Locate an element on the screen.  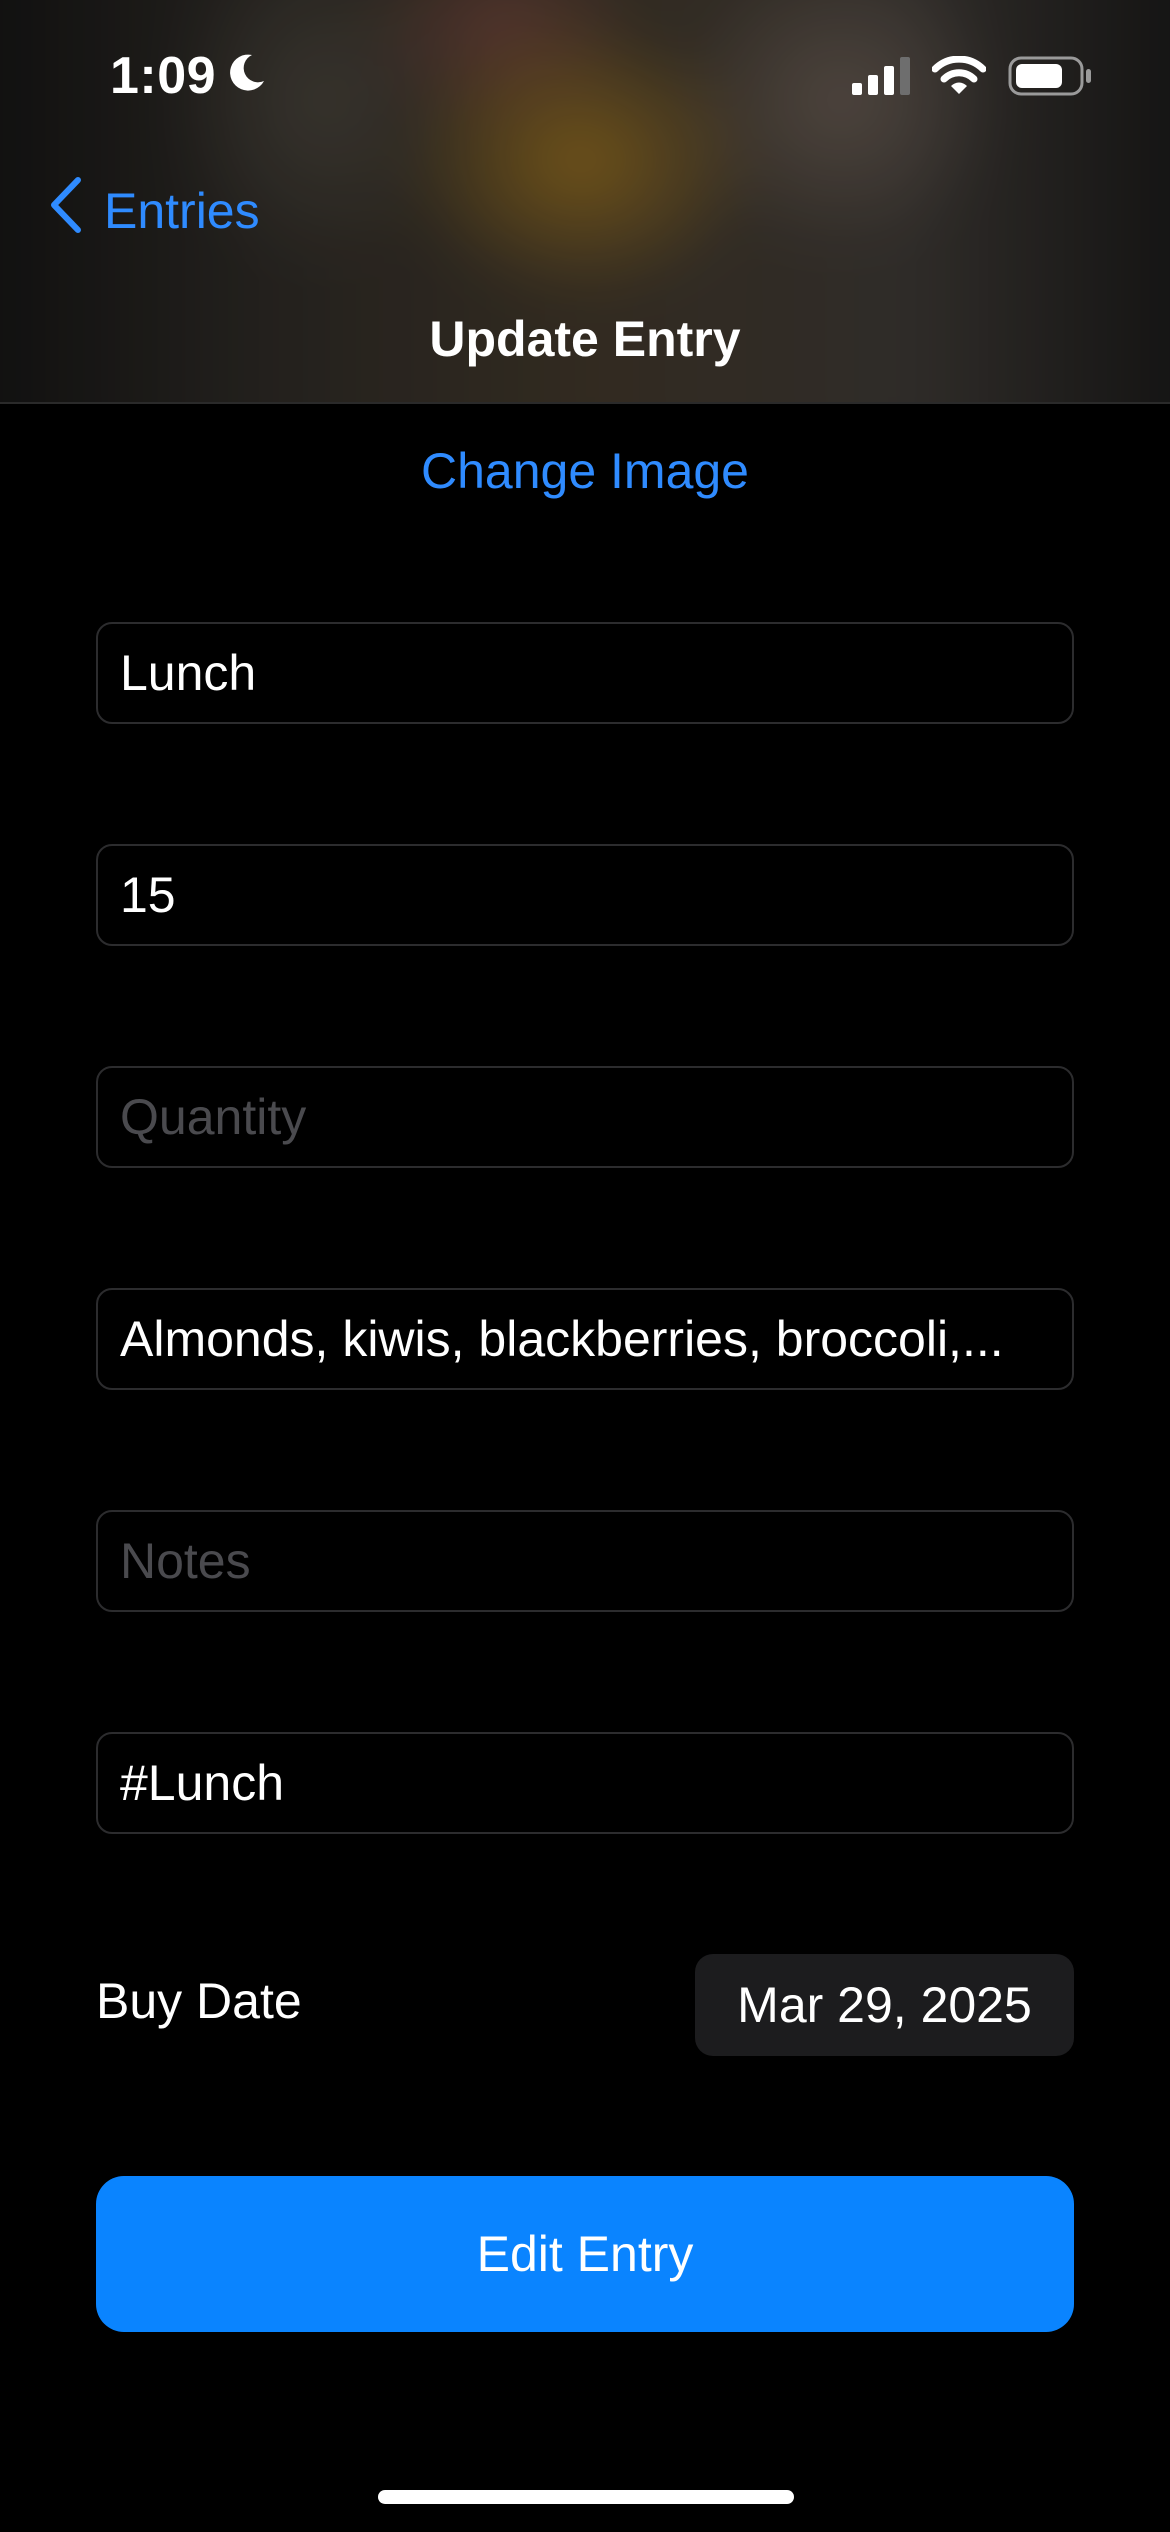
wifi-icon is located at coordinates (959, 78).